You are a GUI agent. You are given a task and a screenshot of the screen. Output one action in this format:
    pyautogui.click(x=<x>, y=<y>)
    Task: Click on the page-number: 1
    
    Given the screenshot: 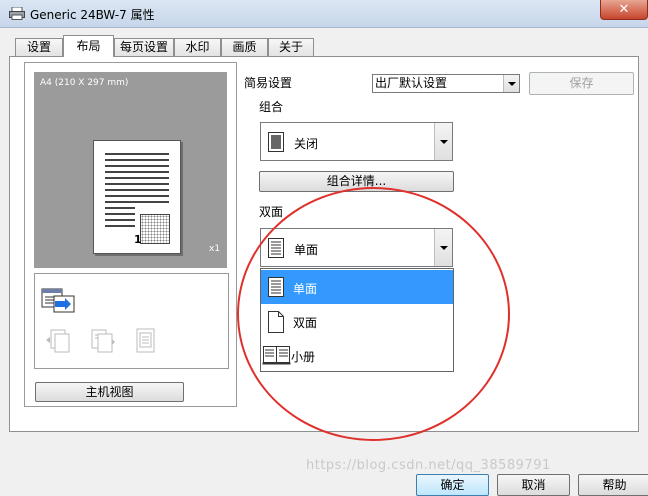 What is the action you would take?
    pyautogui.click(x=138, y=239)
    